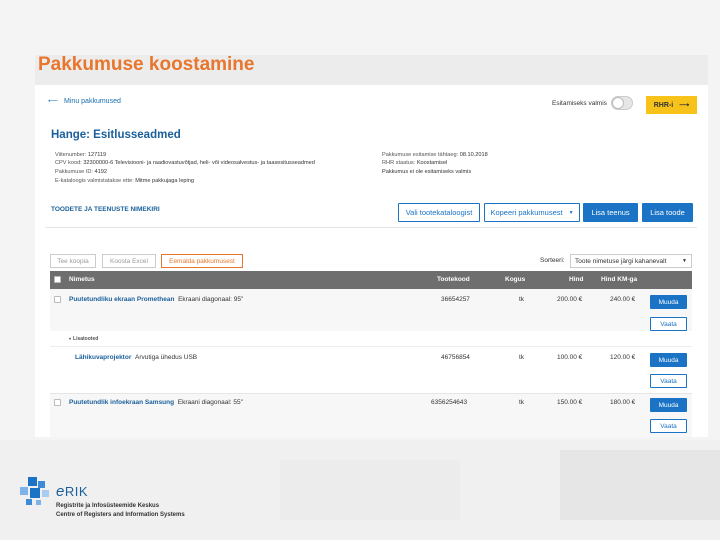 This screenshot has width=720, height=540. What do you see at coordinates (82, 279) in the screenshot?
I see `col-name: Nimetus` at bounding box center [82, 279].